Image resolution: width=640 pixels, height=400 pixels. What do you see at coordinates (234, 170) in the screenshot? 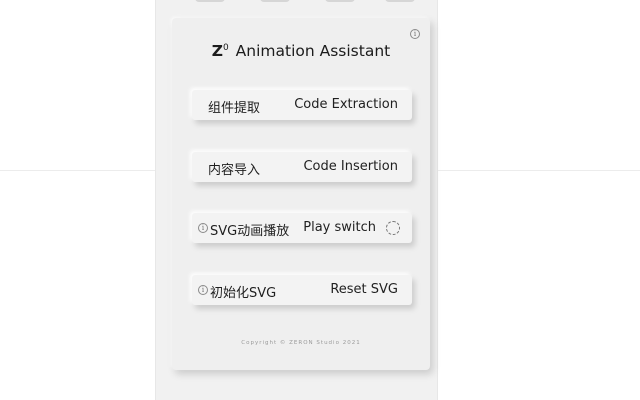
I see `button-label-cn: 内容导入` at bounding box center [234, 170].